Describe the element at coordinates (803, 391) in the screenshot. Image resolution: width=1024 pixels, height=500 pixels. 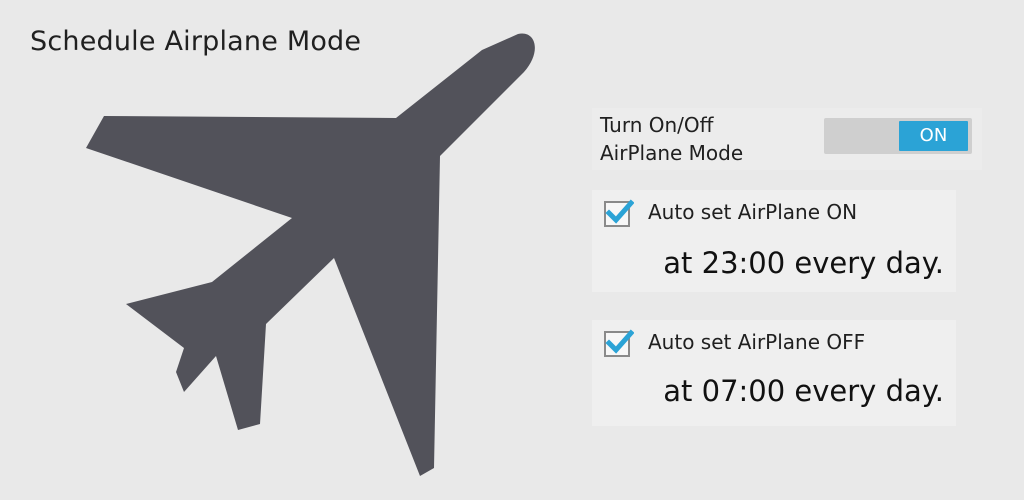
I see `schedule-off-time: at 07:00 every day.` at that location.